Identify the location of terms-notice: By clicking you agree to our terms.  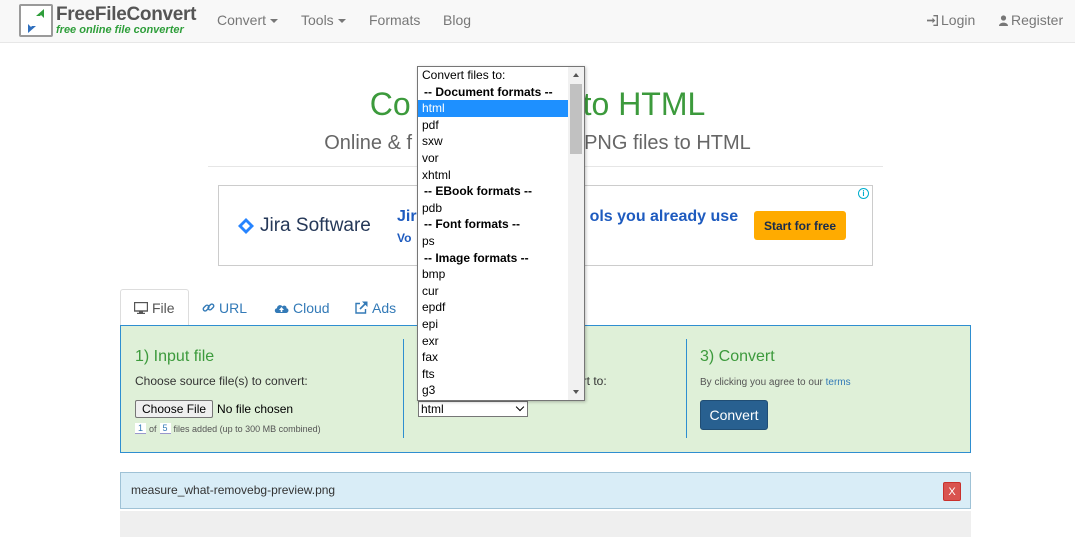
(775, 382).